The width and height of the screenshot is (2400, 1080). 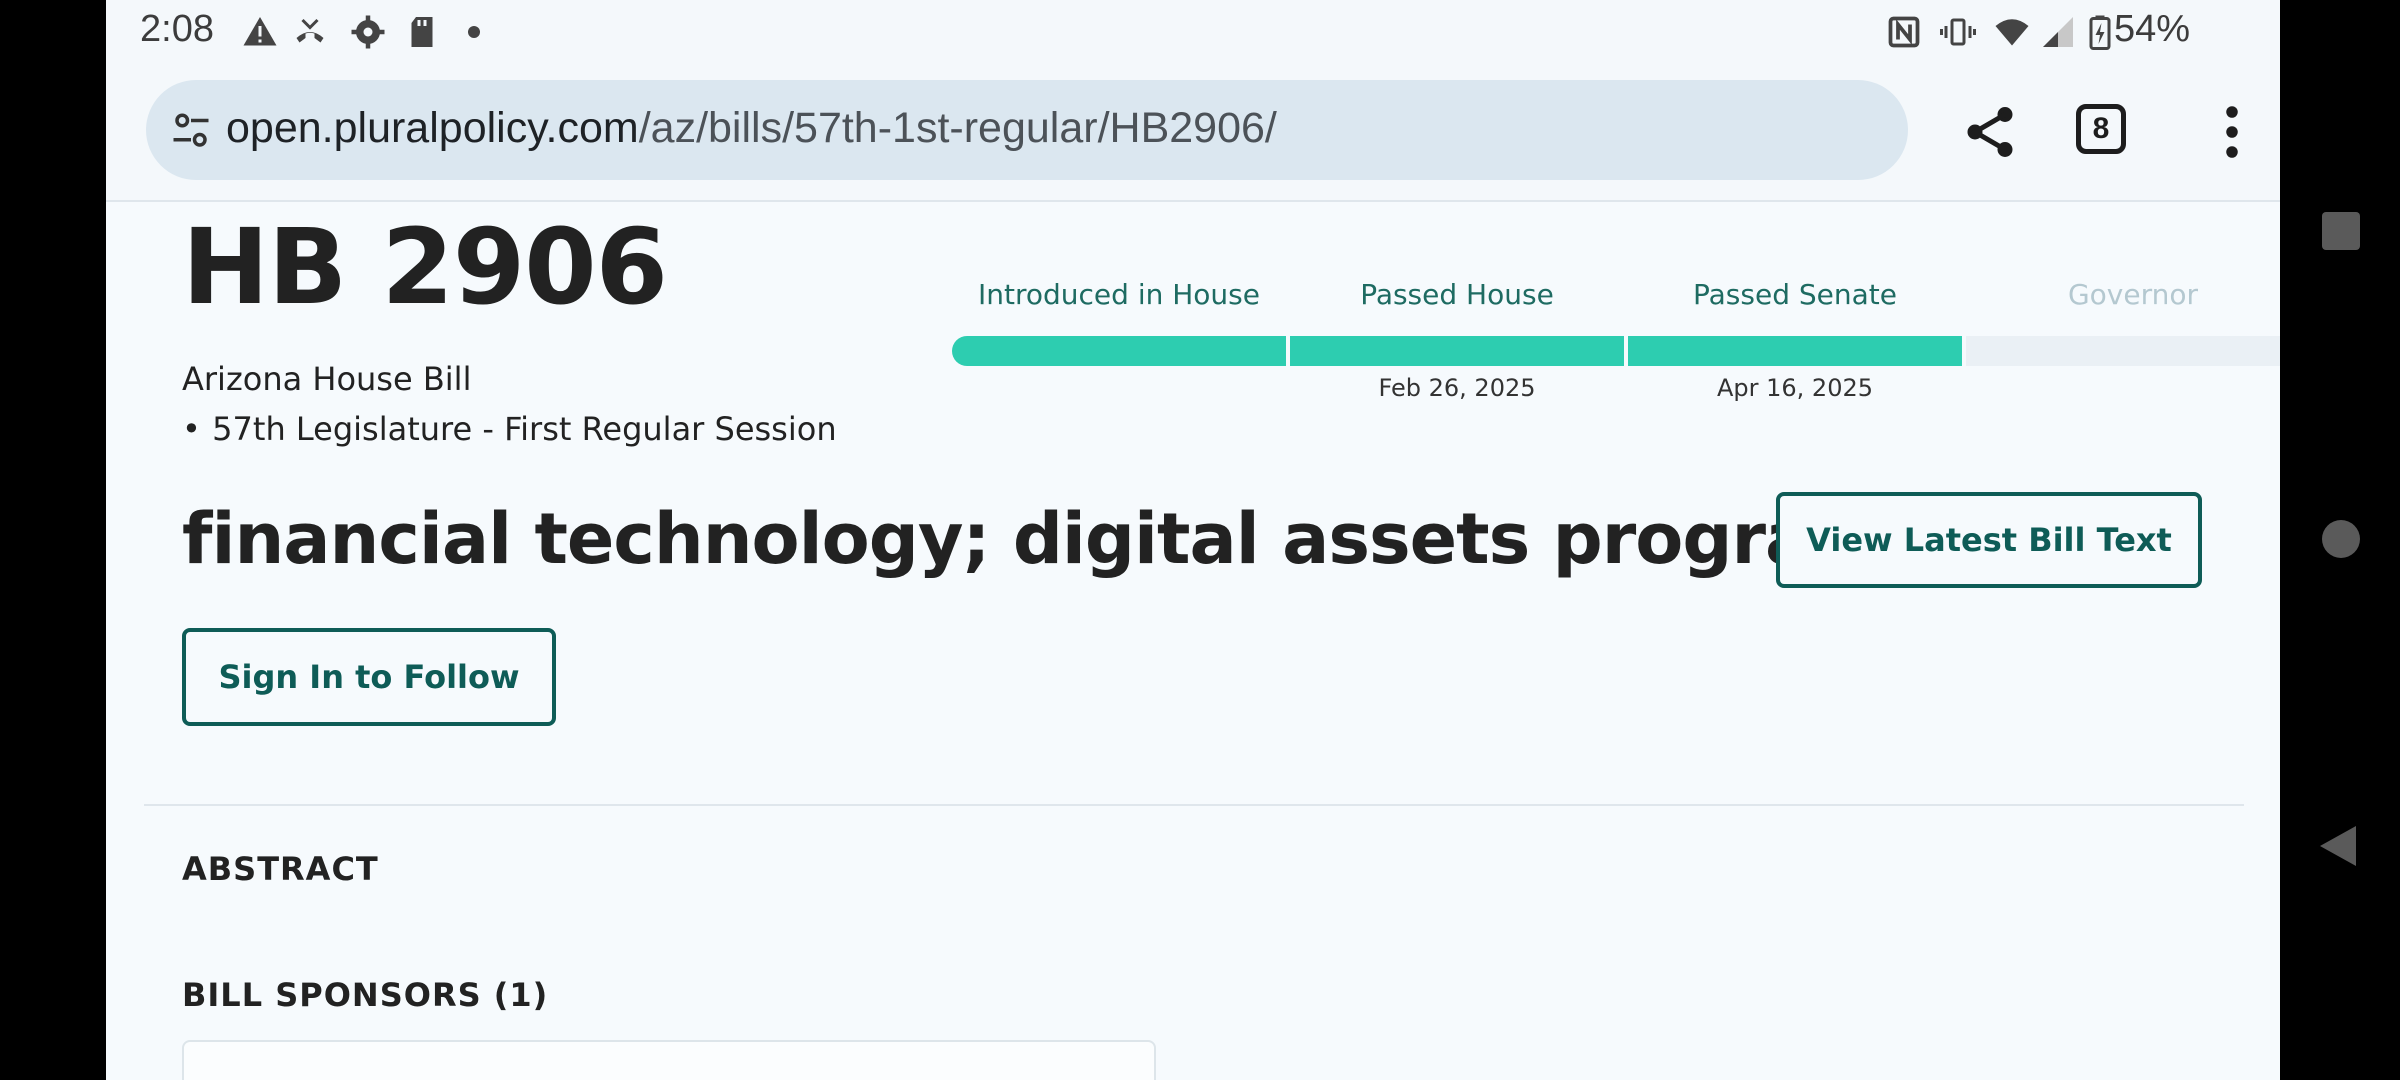 What do you see at coordinates (1795, 294) in the screenshot?
I see `progress-step-label: Passed Senate` at bounding box center [1795, 294].